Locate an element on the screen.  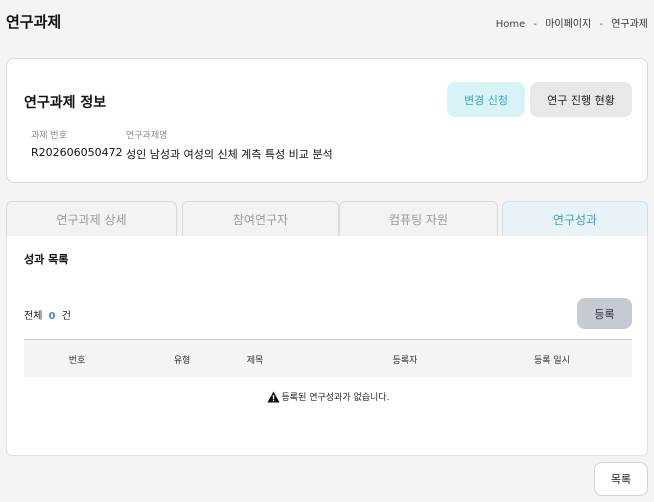
list-button: 목록 is located at coordinates (621, 479).